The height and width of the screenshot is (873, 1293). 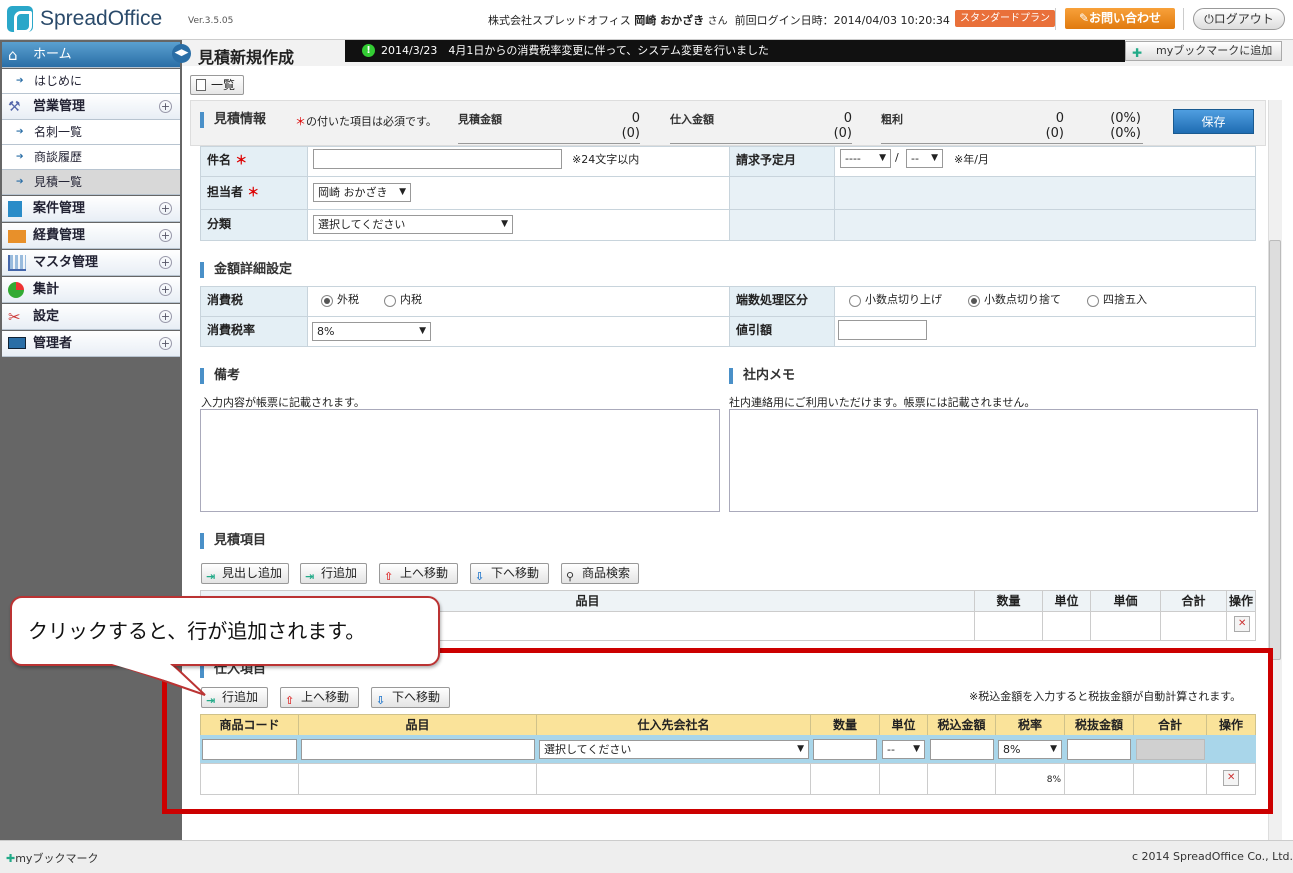 What do you see at coordinates (362, 192) in the screenshot?
I see `owner-select: 岡崎 おかざき ▼` at bounding box center [362, 192].